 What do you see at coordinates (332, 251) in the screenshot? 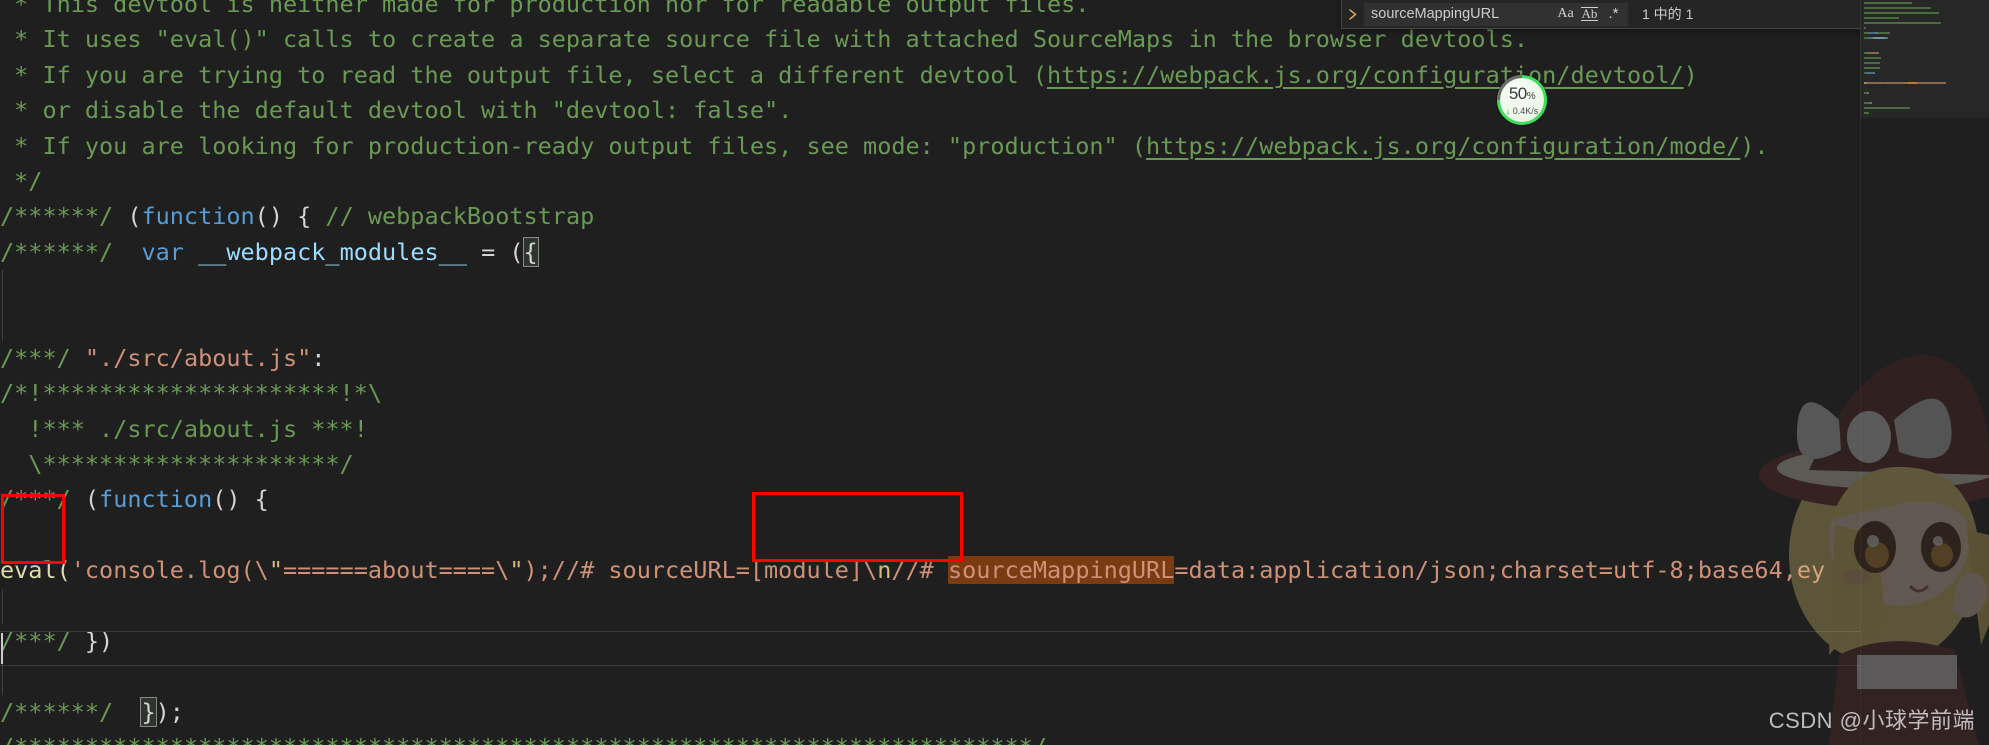
I see `code-token-var: __webpack_modules__` at bounding box center [332, 251].